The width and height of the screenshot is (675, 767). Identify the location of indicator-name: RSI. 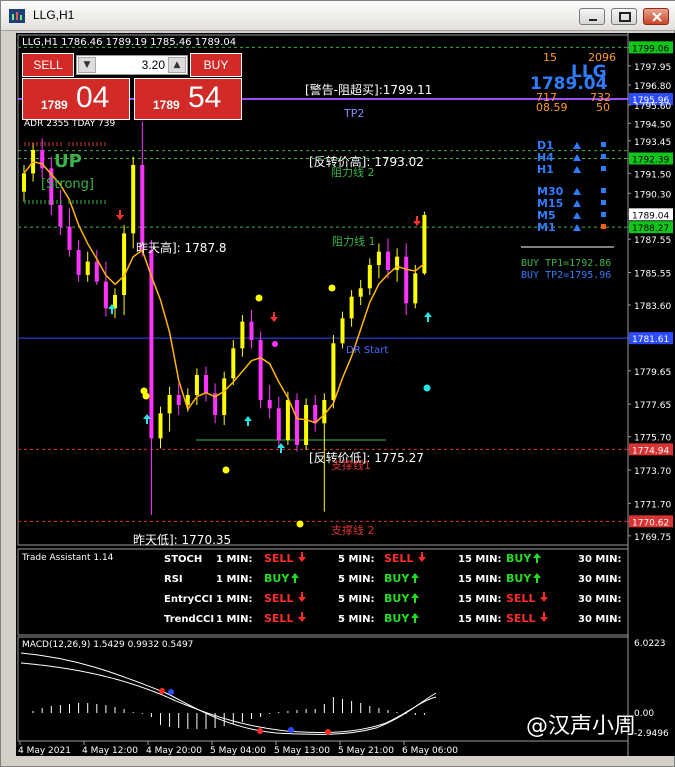
(173, 579).